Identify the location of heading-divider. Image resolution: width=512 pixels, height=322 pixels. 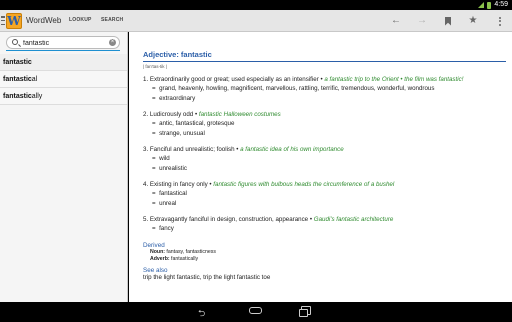
(324, 61).